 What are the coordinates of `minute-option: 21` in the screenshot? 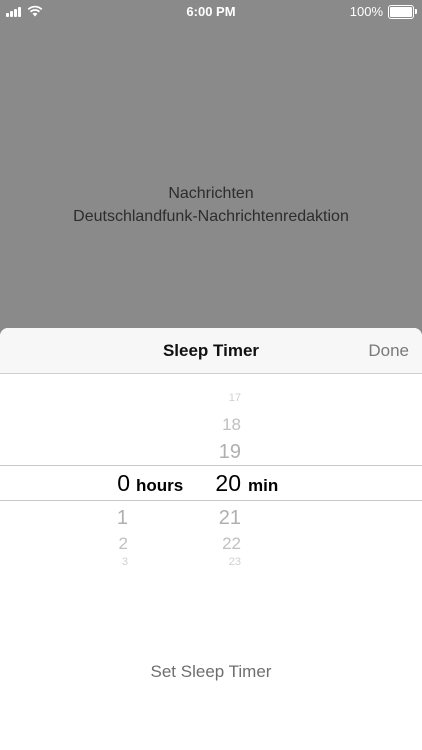 It's located at (120, 518).